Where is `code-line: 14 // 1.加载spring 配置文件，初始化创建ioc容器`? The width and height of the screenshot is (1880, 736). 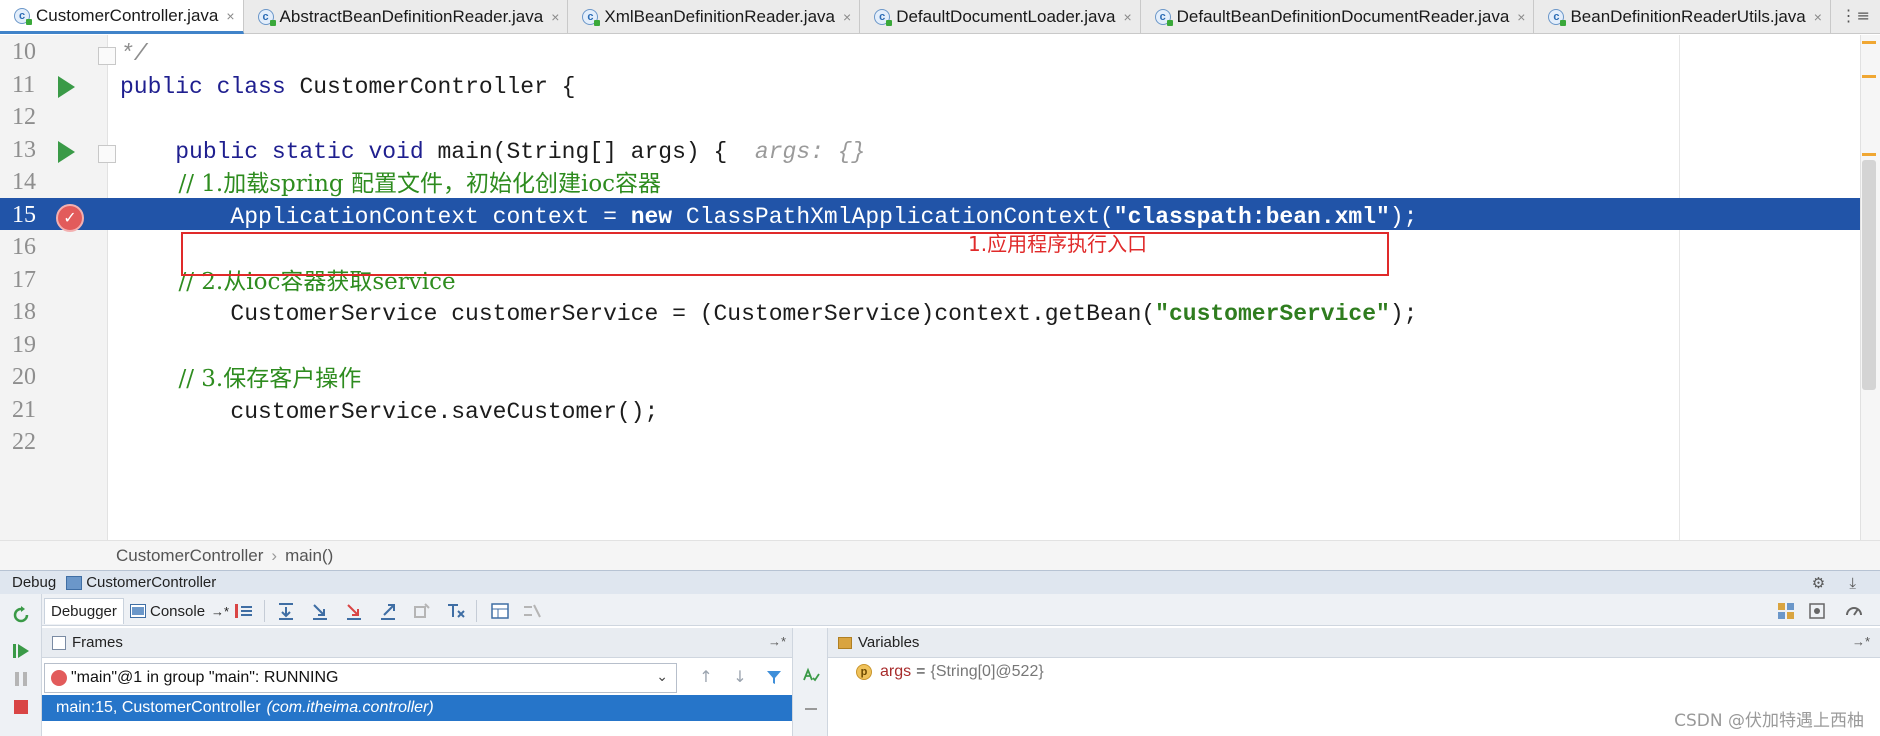 code-line: 14 // 1.加载spring 配置文件，初始化创建ioc容器 is located at coordinates (930, 181).